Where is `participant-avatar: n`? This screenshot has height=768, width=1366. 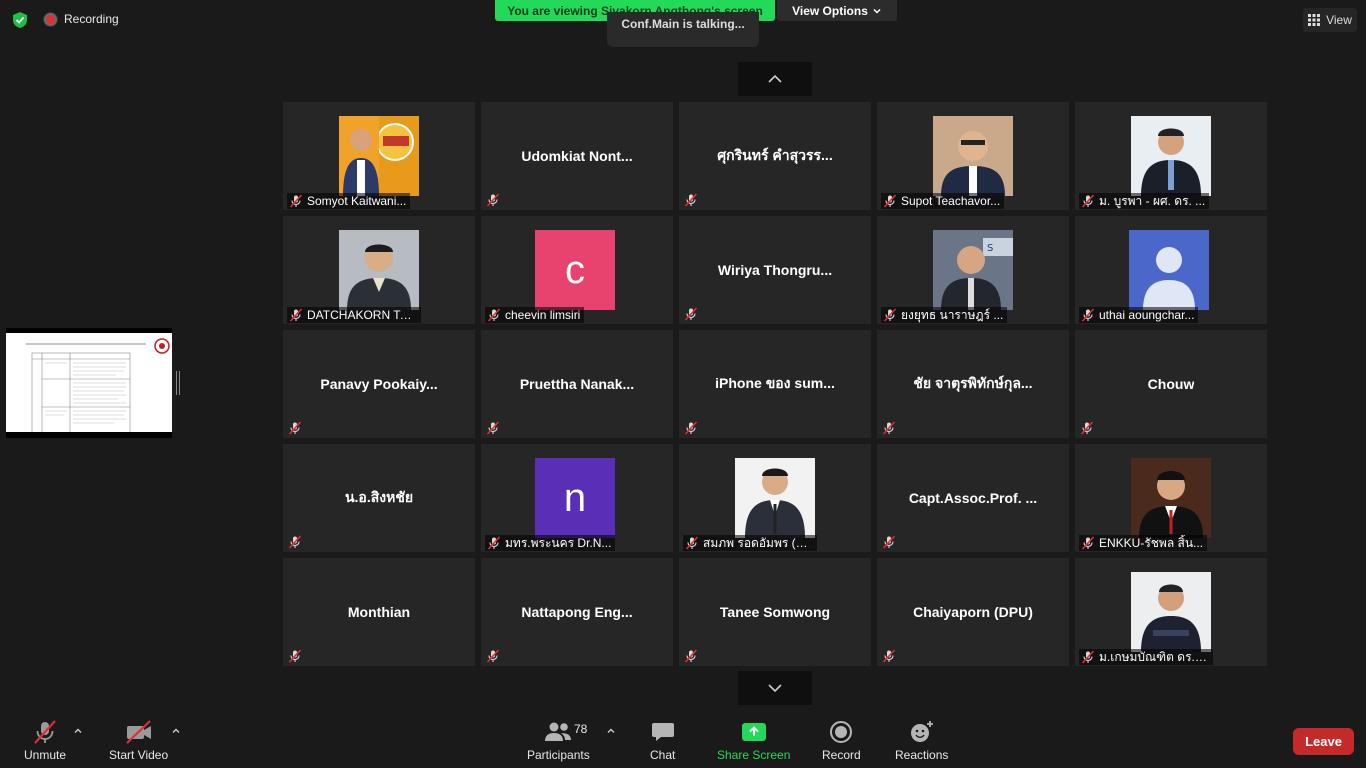
participant-avatar: n is located at coordinates (575, 498).